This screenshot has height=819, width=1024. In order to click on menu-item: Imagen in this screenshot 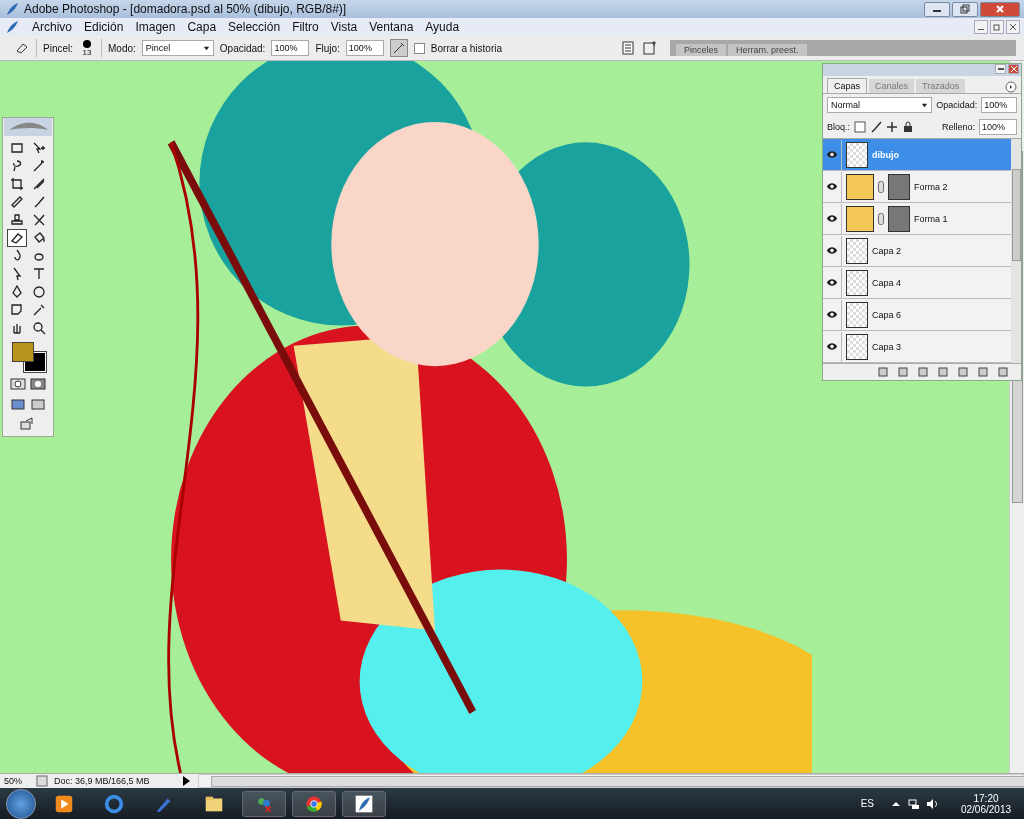, I will do `click(155, 27)`.